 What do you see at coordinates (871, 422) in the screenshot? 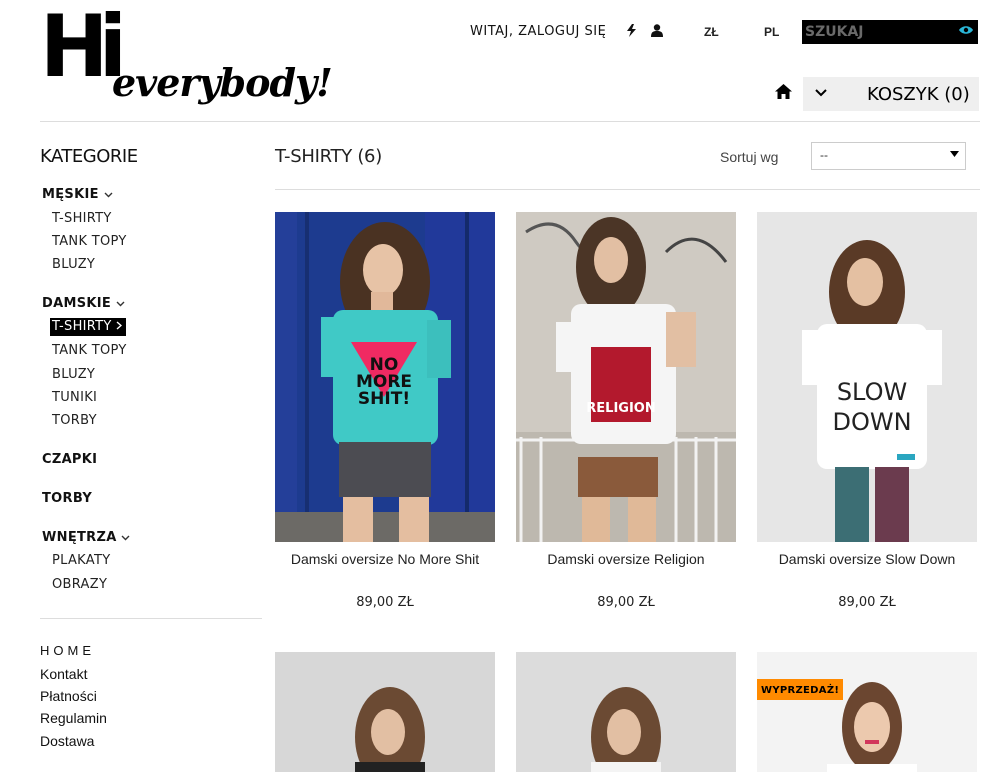
I see `svg-text: DOWN` at bounding box center [871, 422].